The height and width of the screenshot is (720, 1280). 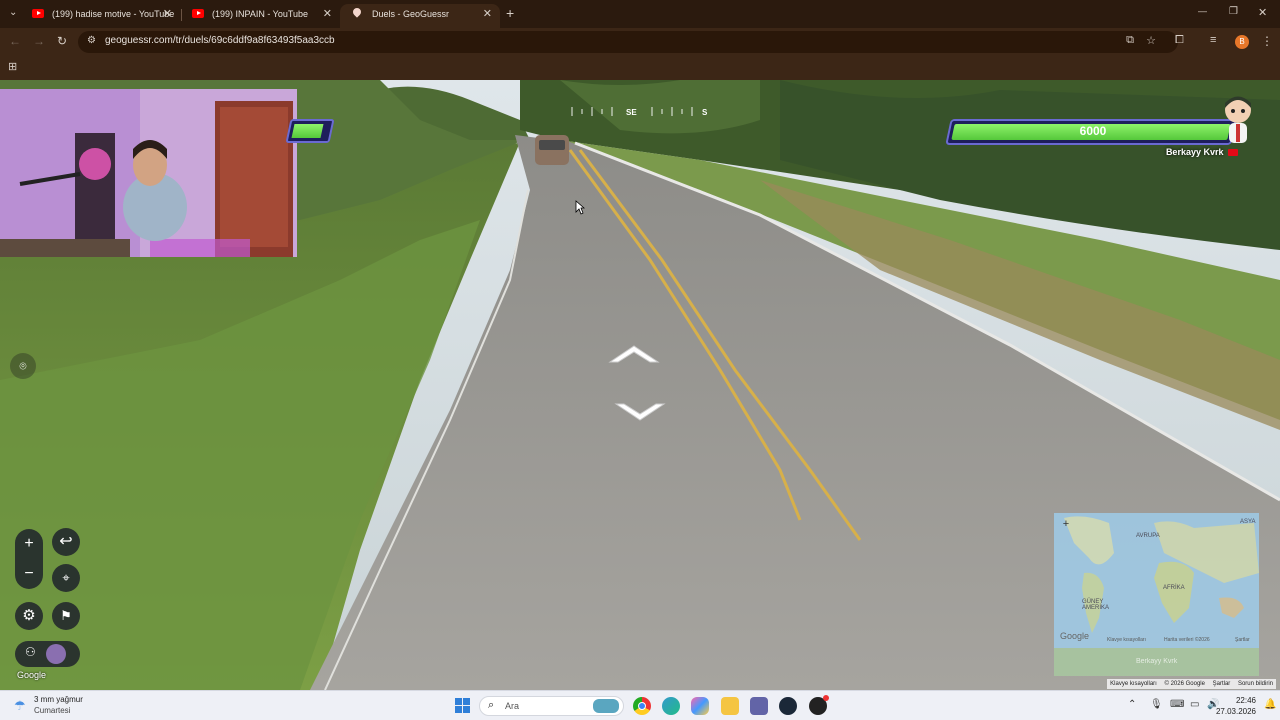 What do you see at coordinates (491, 705) in the screenshot?
I see `search-icon: ⌕` at bounding box center [491, 705].